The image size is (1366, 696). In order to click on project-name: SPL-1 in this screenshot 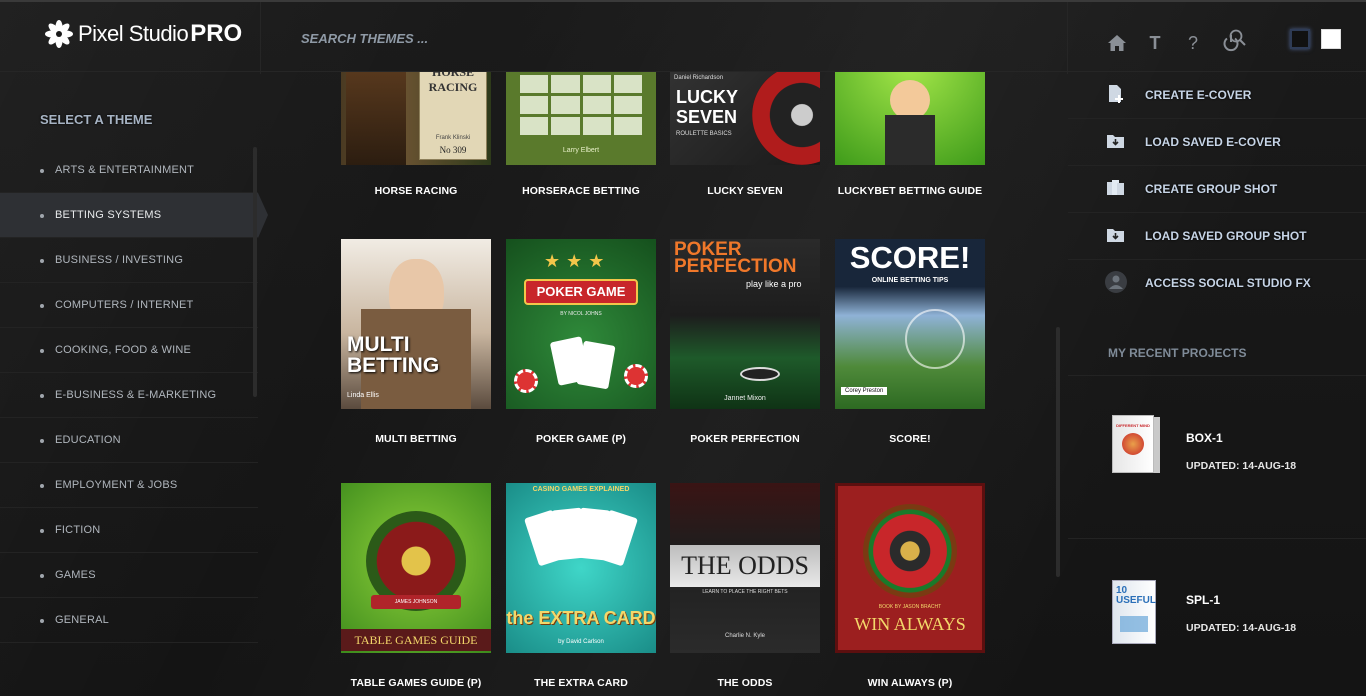, I will do `click(1203, 600)`.